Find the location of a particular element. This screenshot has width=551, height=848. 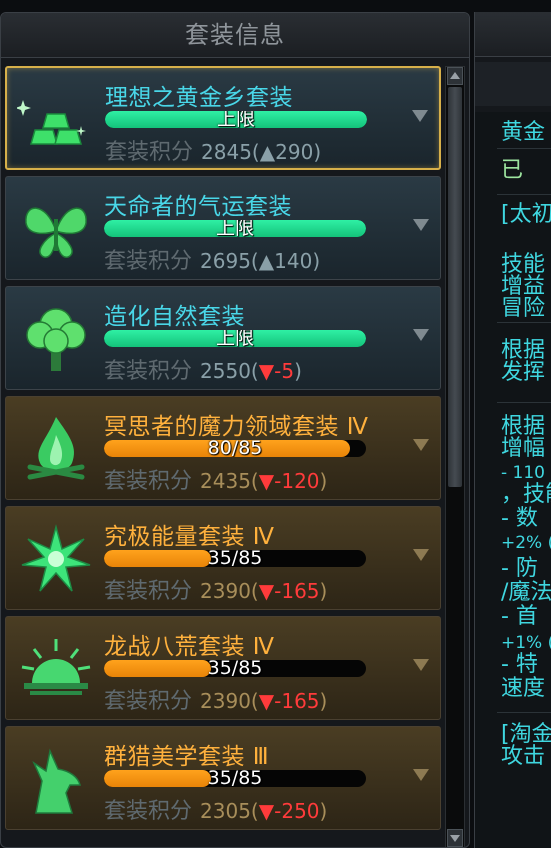

detail-text-line: 发挥 is located at coordinates (523, 372).